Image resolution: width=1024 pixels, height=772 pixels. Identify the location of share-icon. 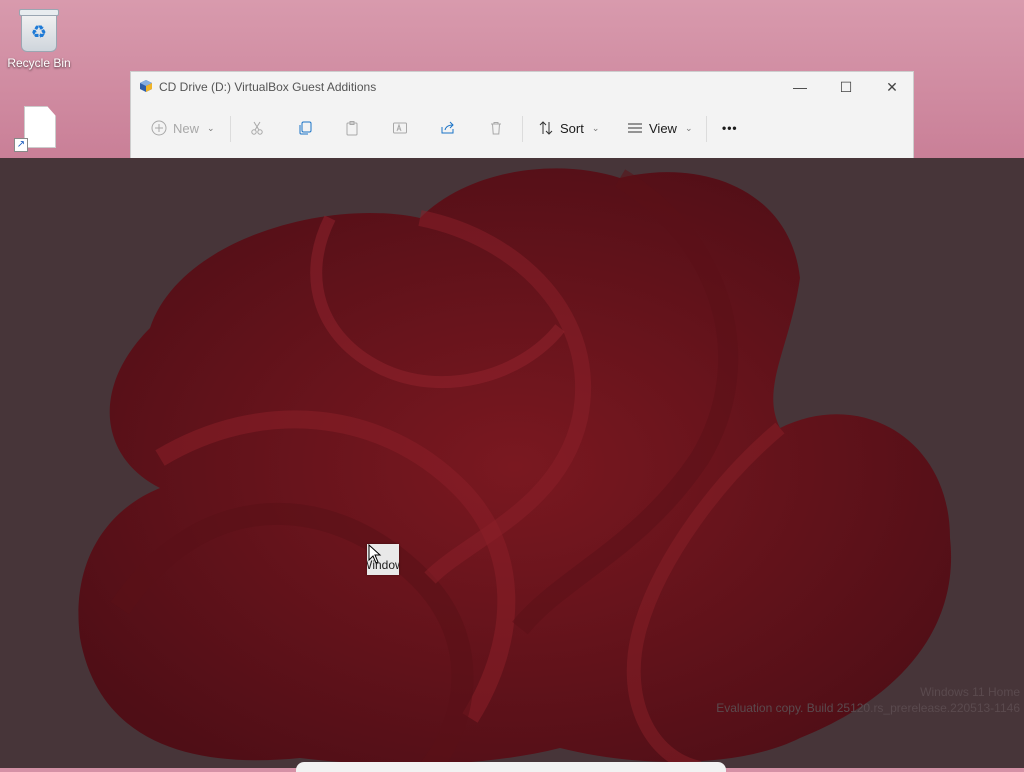
(447, 127).